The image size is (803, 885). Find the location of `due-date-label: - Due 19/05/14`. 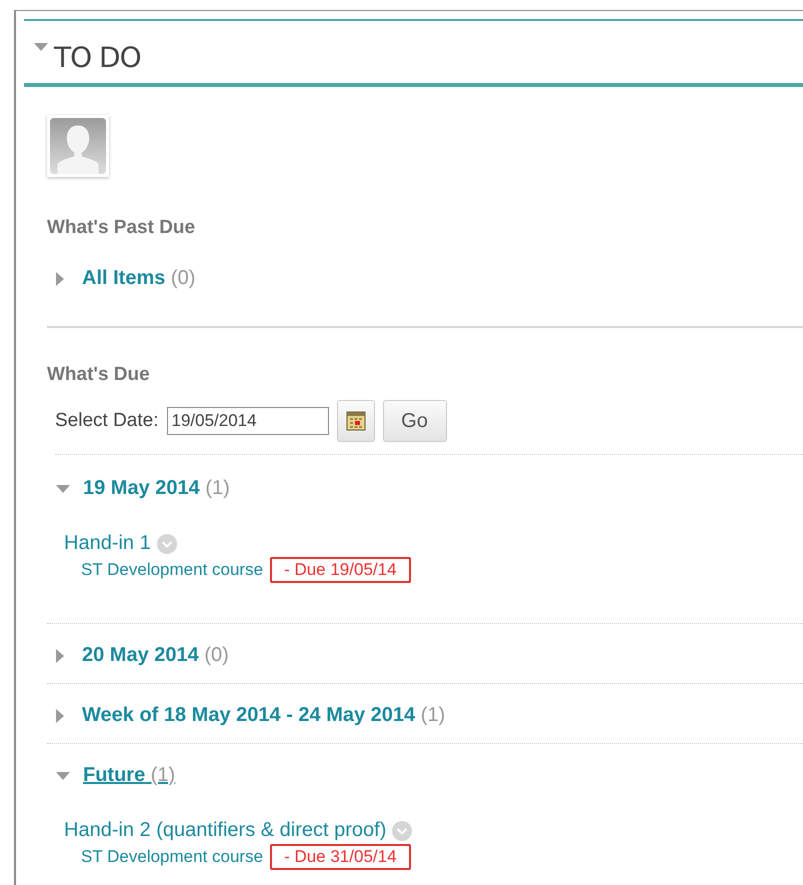

due-date-label: - Due 19/05/14 is located at coordinates (340, 570).